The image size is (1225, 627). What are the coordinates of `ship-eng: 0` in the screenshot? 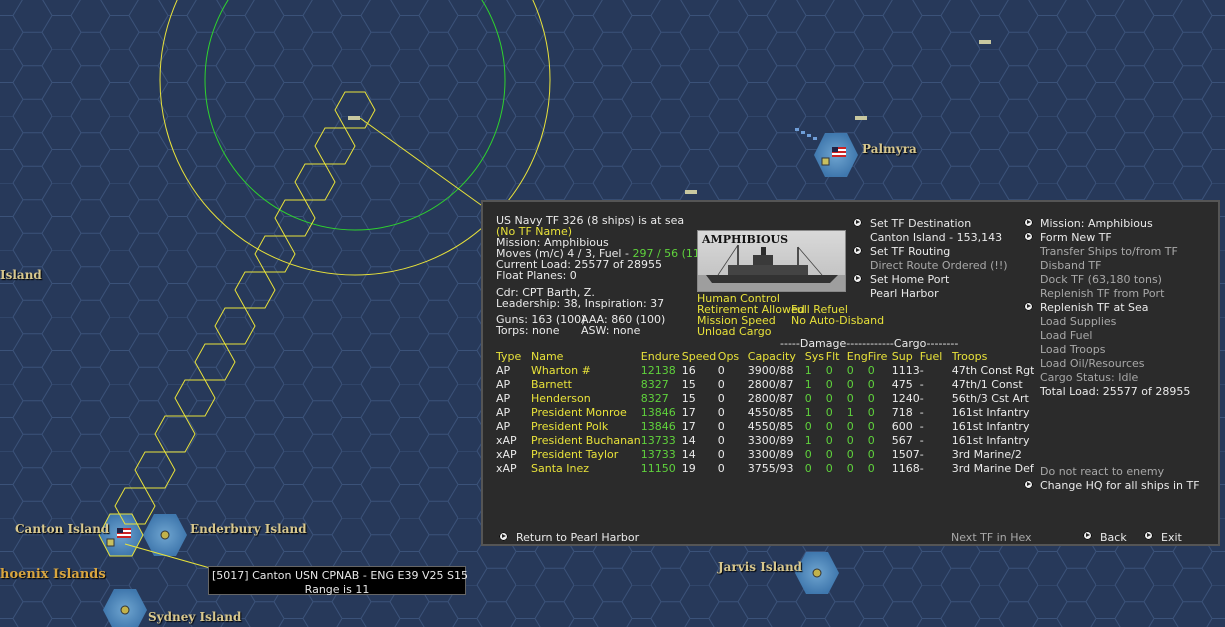 It's located at (850, 426).